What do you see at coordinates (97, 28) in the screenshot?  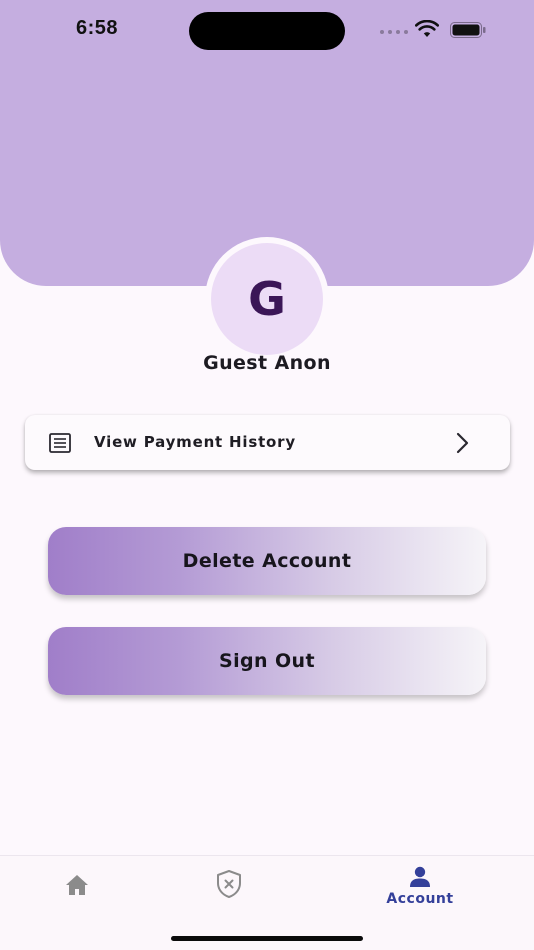 I see `status-time: 6:58` at bounding box center [97, 28].